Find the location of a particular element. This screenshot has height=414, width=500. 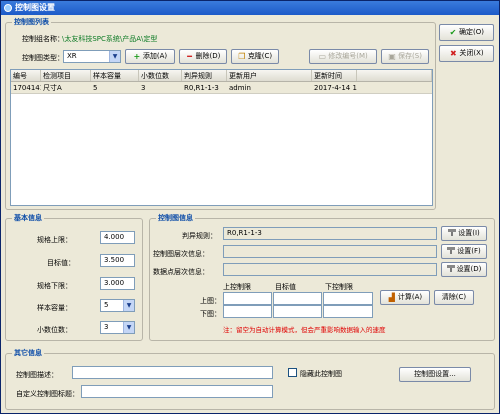

table-header: 编号 检测项目 样本容量 小数位数 判异规则 更新用户 更新时间 is located at coordinates (221, 76).